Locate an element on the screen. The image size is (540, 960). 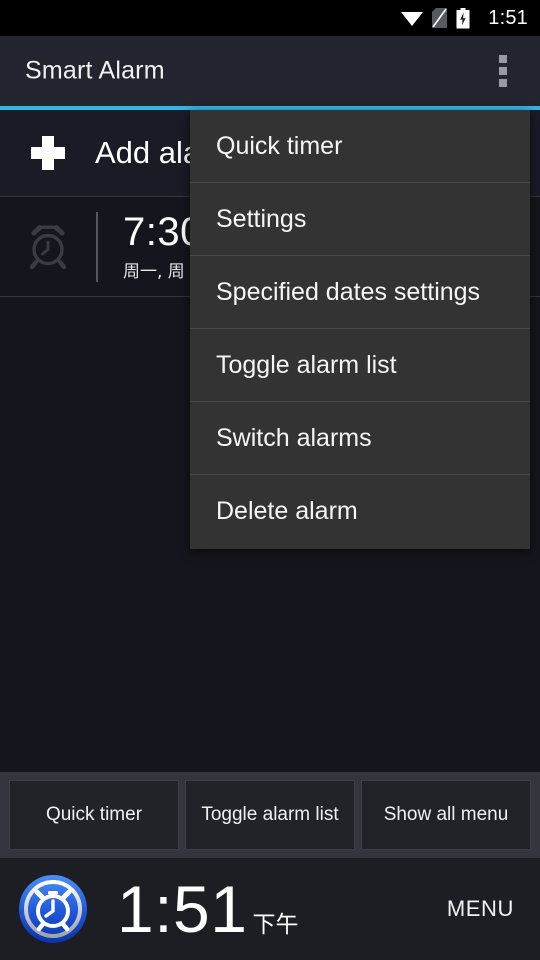
clock-time: 1:51 is located at coordinates (182, 909).